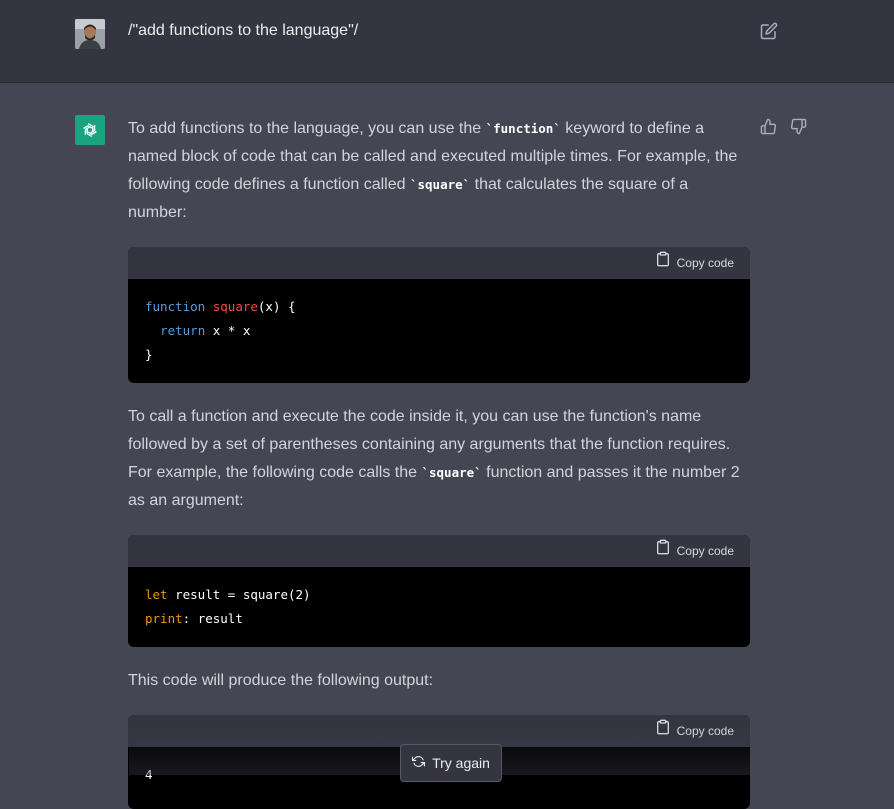  What do you see at coordinates (243, 30) in the screenshot?
I see `user-message-text: /"add functions to the language"/` at bounding box center [243, 30].